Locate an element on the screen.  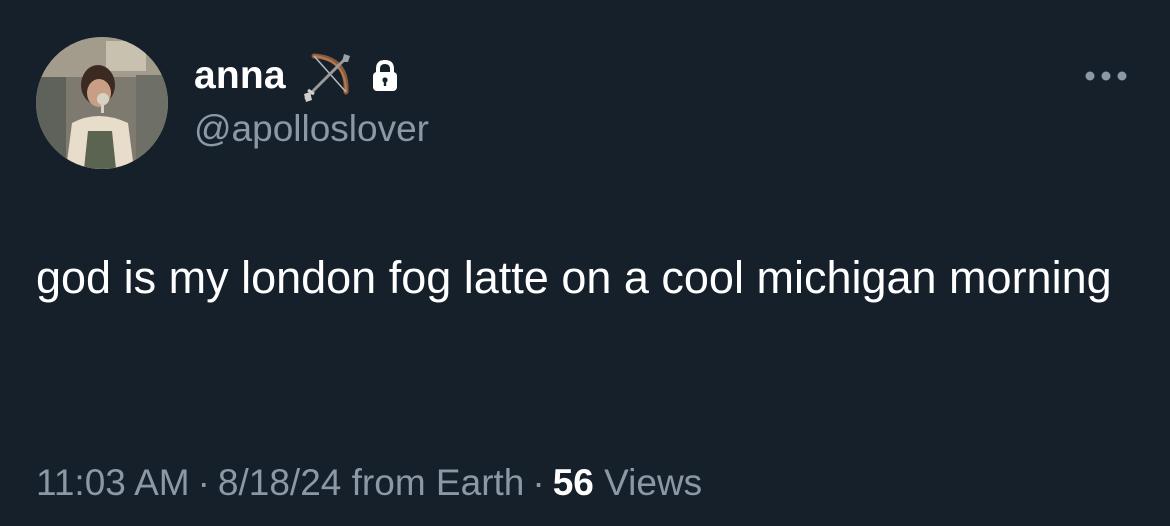
tweet-meta: 11:03 AM · 8/18/24 from Earth · 56 Views is located at coordinates (369, 483).